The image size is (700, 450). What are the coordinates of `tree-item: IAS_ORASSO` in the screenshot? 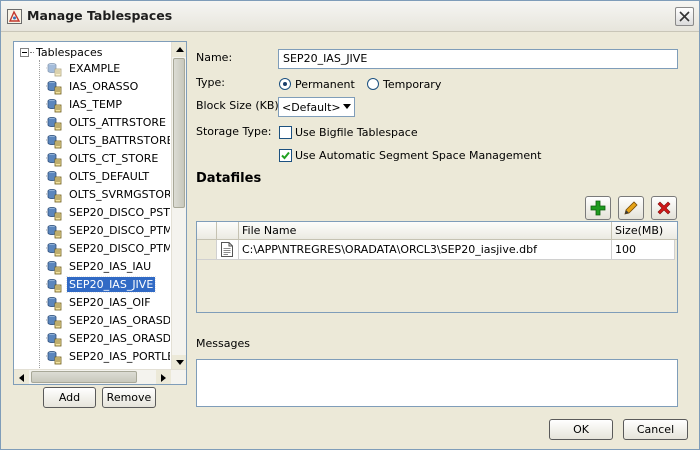 It's located at (108, 86).